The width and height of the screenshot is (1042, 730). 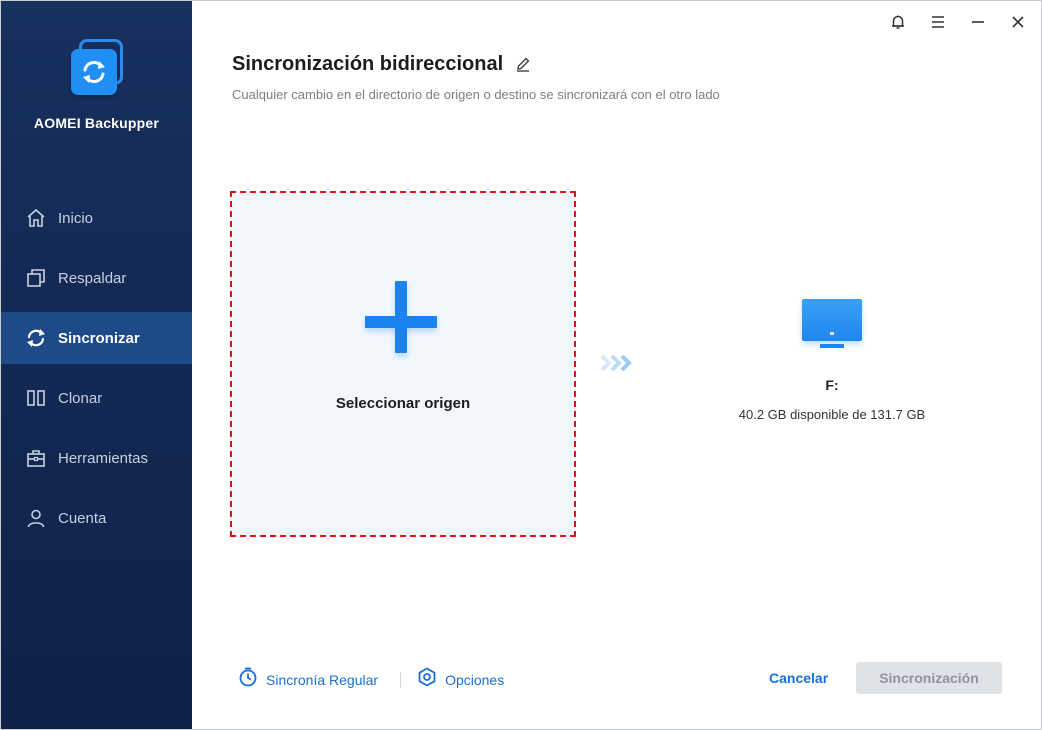 I want to click on sidebar-item-cuenta: Cuenta, so click(x=96, y=518).